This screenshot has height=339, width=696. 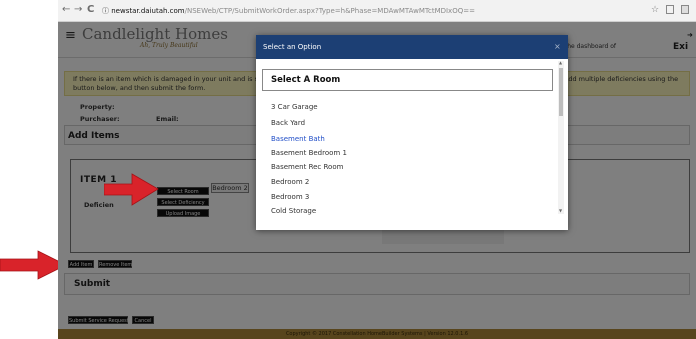 I want to click on scroll-down-icon: ▼, so click(x=560, y=210).